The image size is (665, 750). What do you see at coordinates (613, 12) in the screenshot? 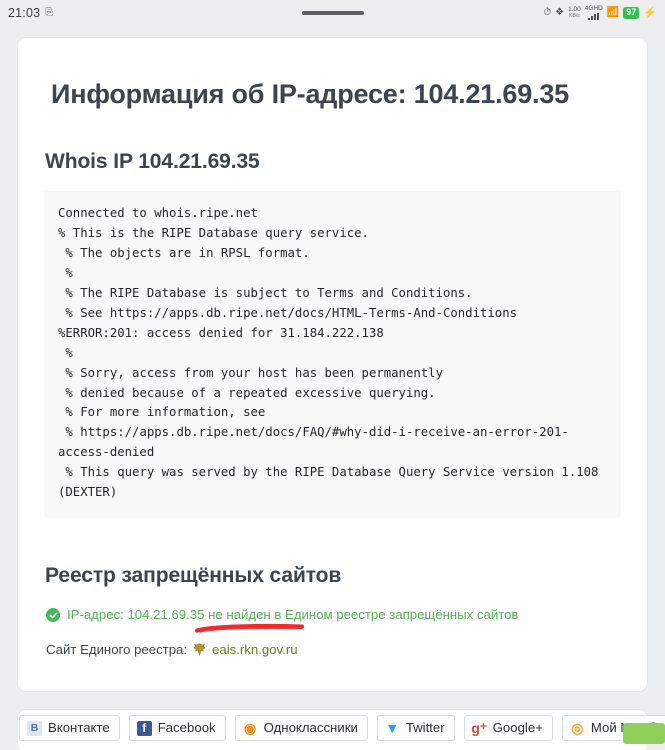
I see `wifi-icon: 📶` at bounding box center [613, 12].